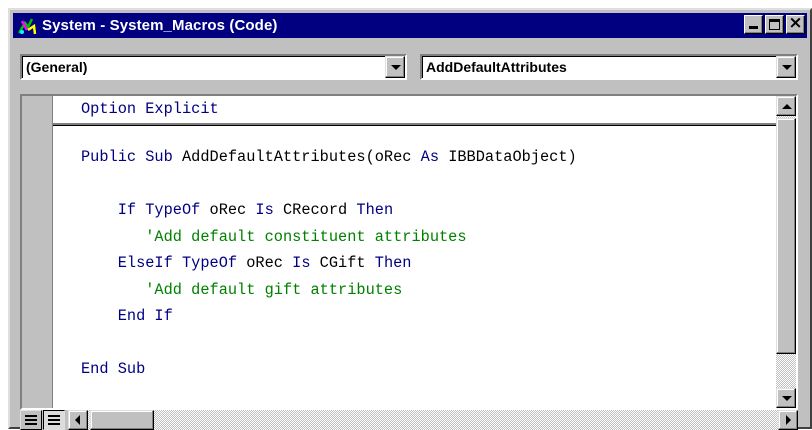 The image size is (812, 430). I want to click on full-module-view-icon, so click(54, 420).